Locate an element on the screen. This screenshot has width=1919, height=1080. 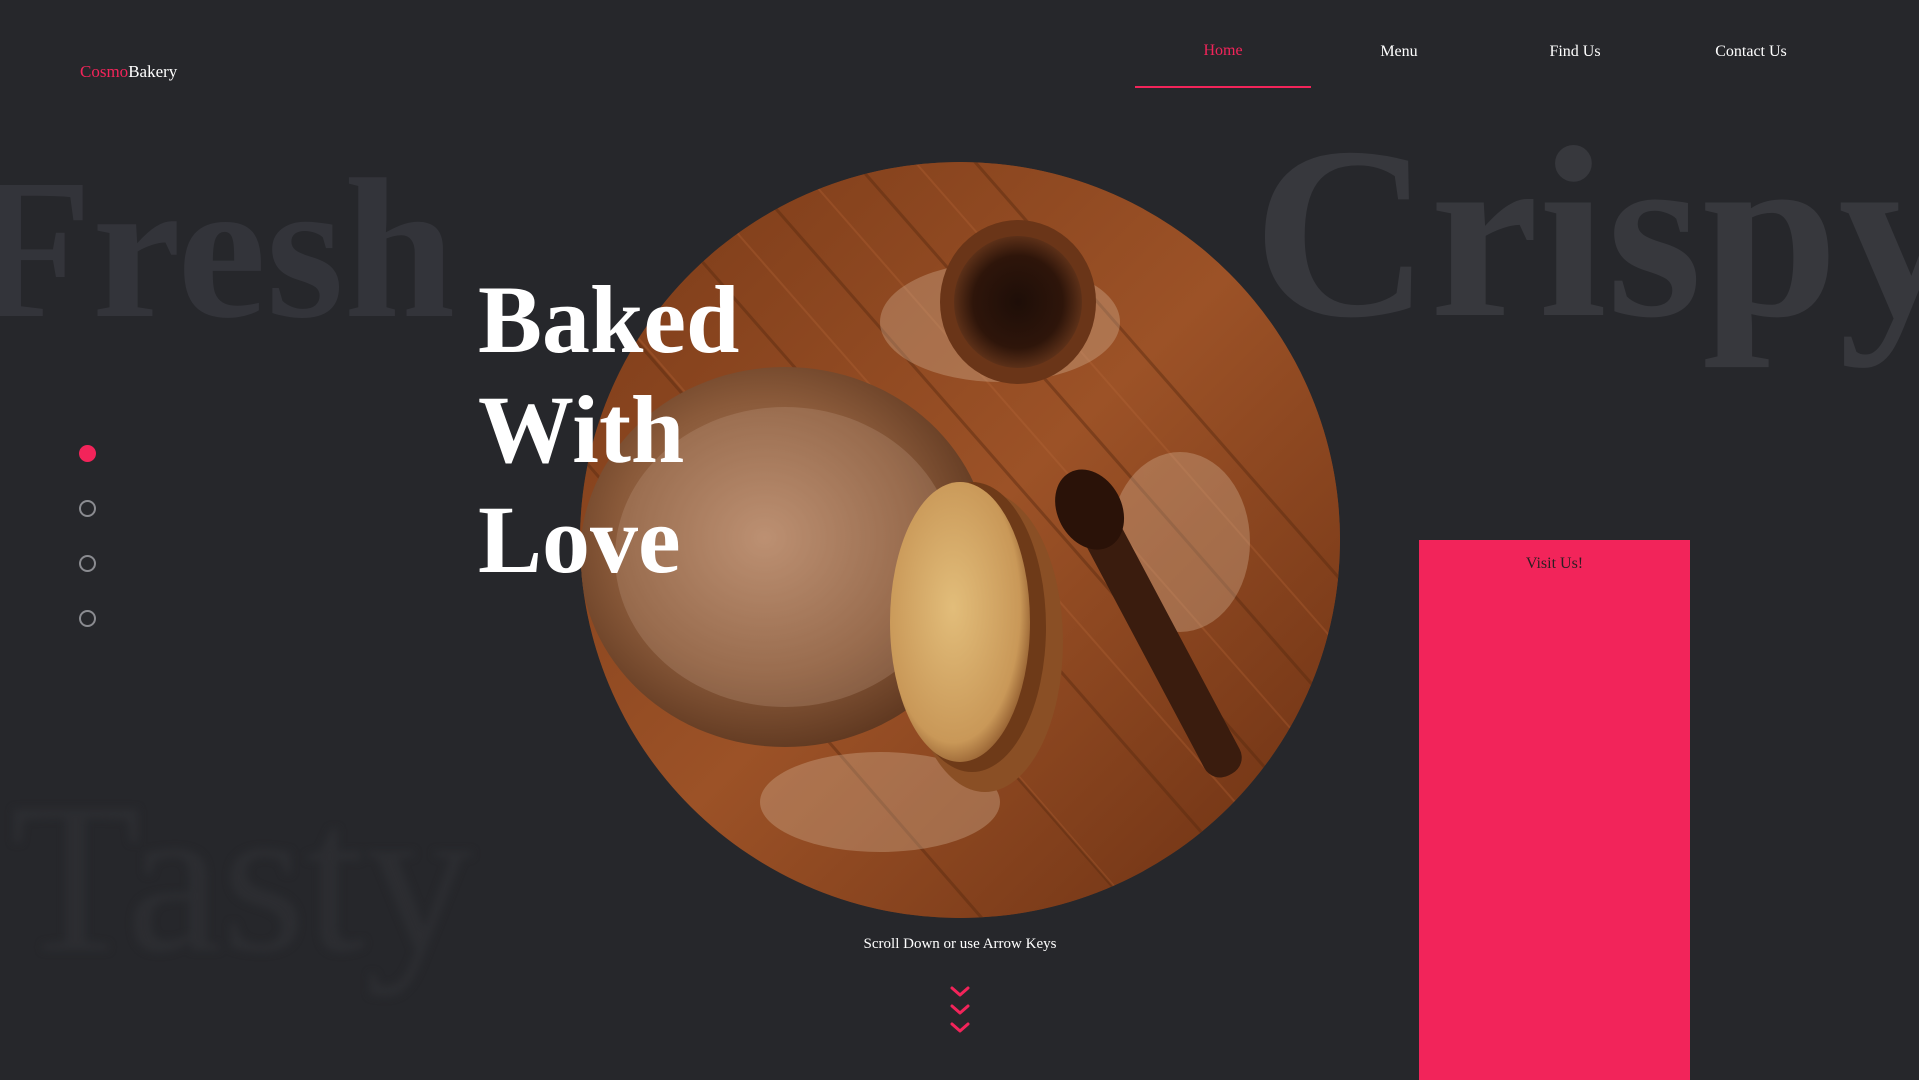
nav-item-home: Home is located at coordinates (1223, 44).